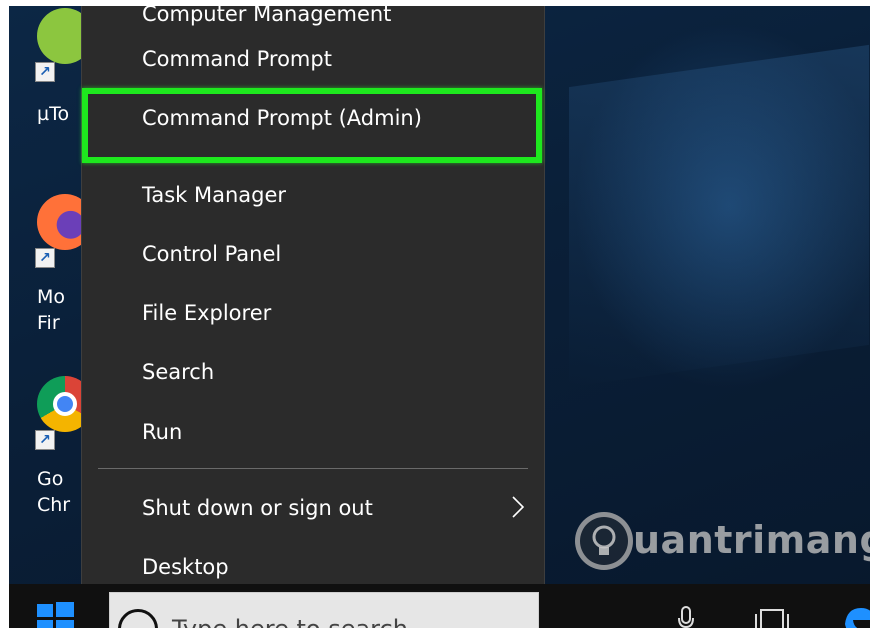  Describe the element at coordinates (855, 617) in the screenshot. I see `edge-browser-icon` at that location.